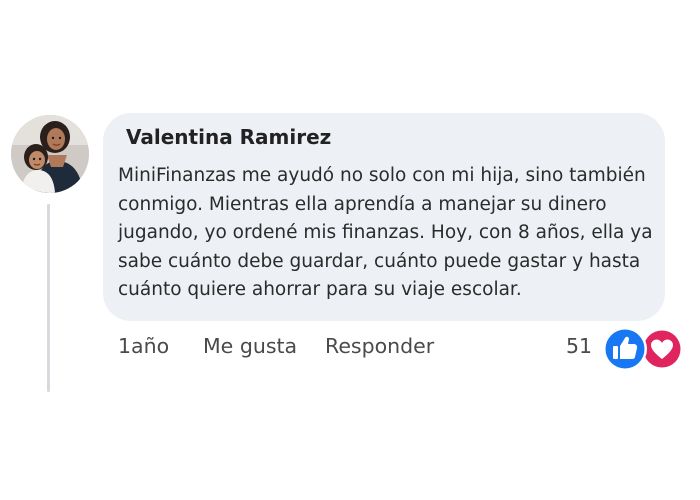  What do you see at coordinates (379, 346) in the screenshot?
I see `reply-button: Responder` at bounding box center [379, 346].